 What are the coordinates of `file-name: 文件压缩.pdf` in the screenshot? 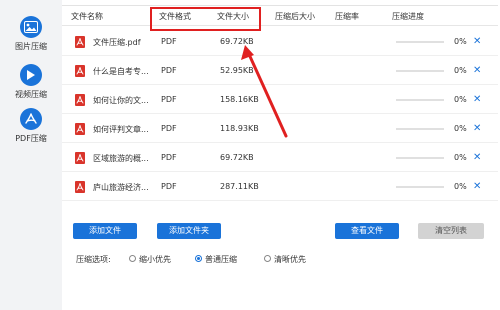 It's located at (117, 42).